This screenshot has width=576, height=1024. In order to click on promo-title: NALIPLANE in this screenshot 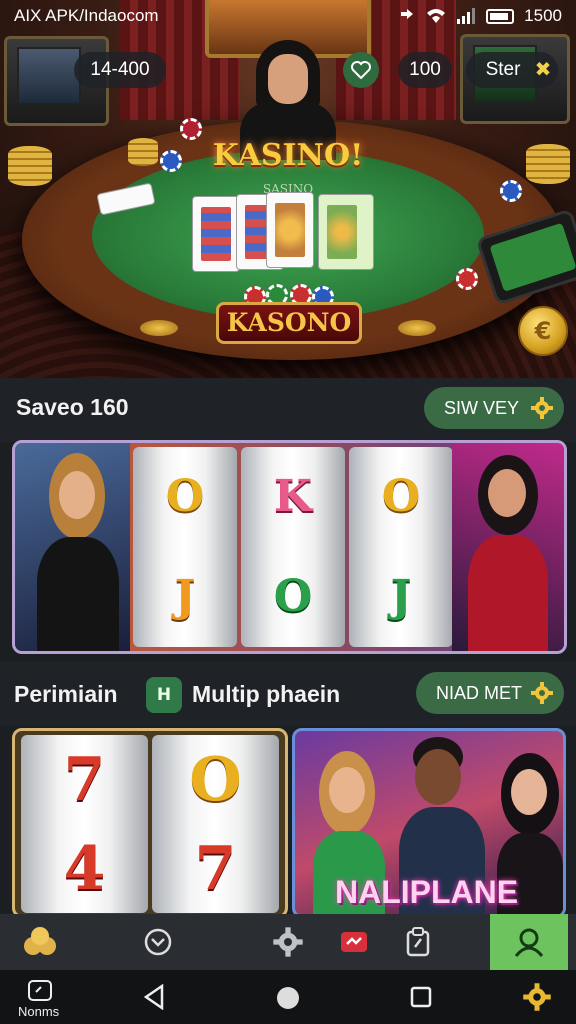, I will do `click(427, 892)`.